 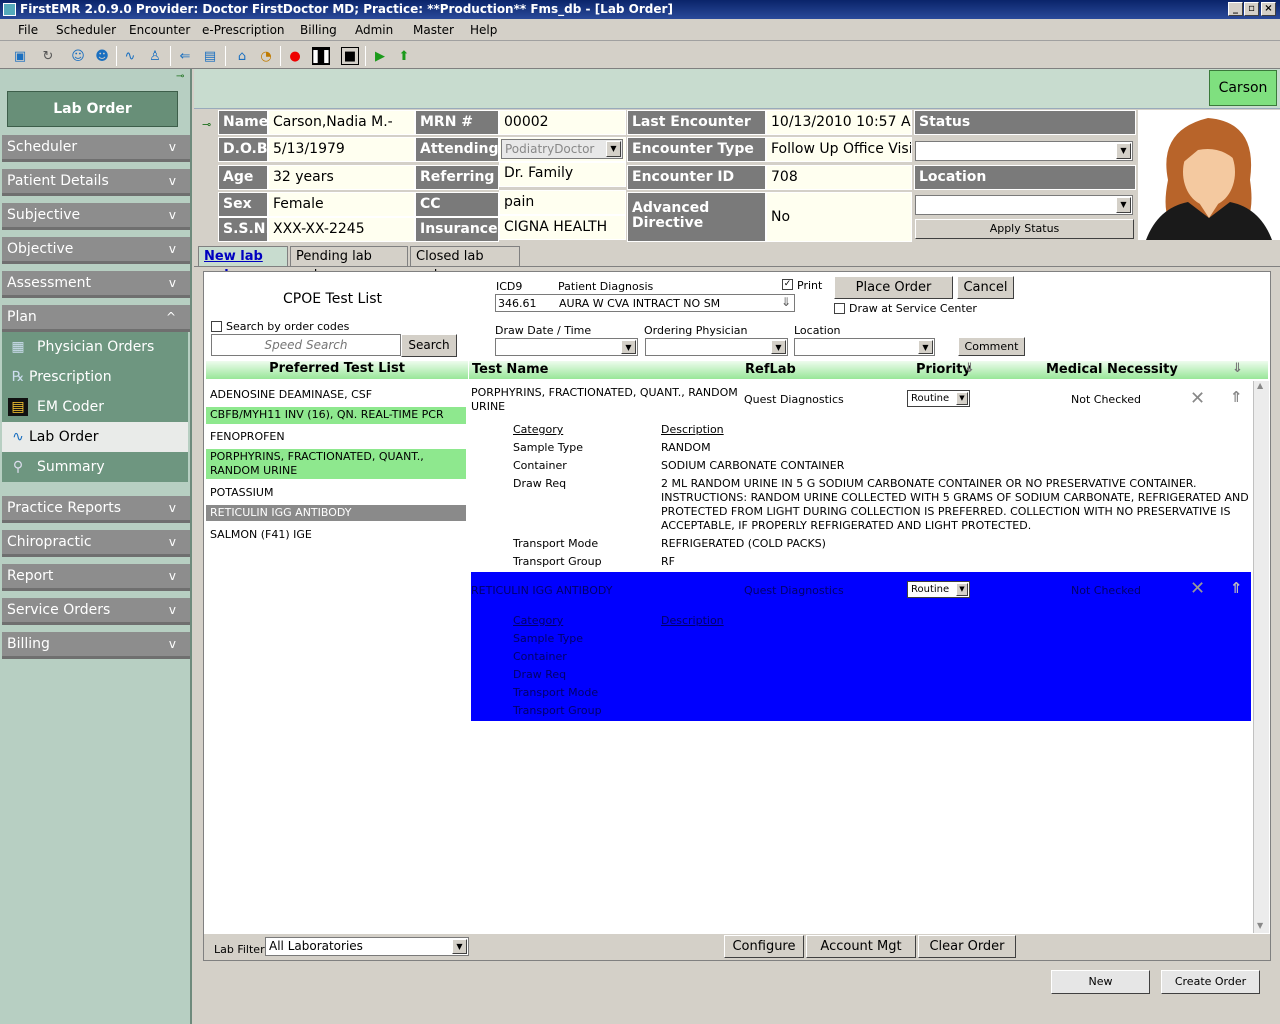 I want to click on menu-eprescription: e-Prescription, so click(x=243, y=30).